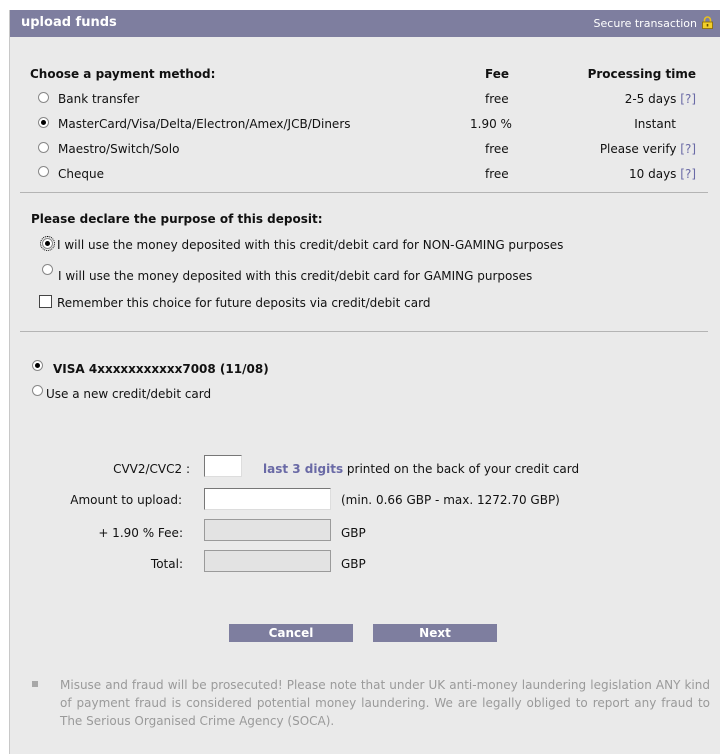 This screenshot has width=720, height=754. What do you see at coordinates (707, 22) in the screenshot?
I see `lock-icon` at bounding box center [707, 22].